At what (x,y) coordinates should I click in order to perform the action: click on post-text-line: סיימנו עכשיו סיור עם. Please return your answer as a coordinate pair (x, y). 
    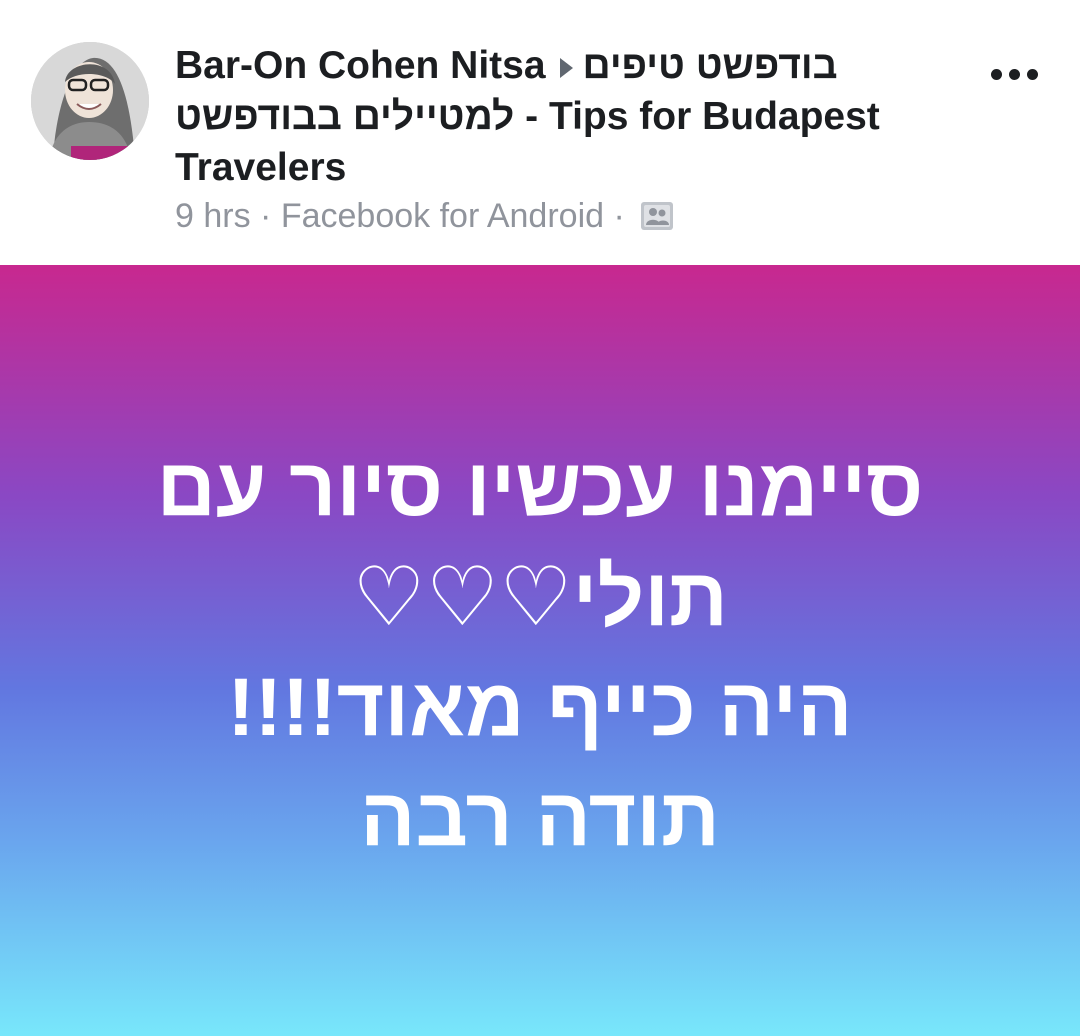
    Looking at the image, I should click on (540, 487).